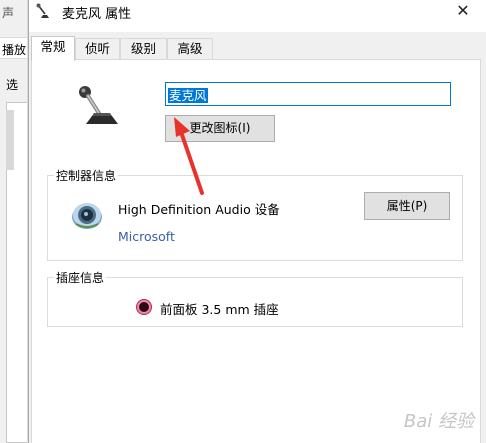 The height and width of the screenshot is (443, 486). What do you see at coordinates (189, 156) in the screenshot?
I see `annotation-arrow-icon` at bounding box center [189, 156].